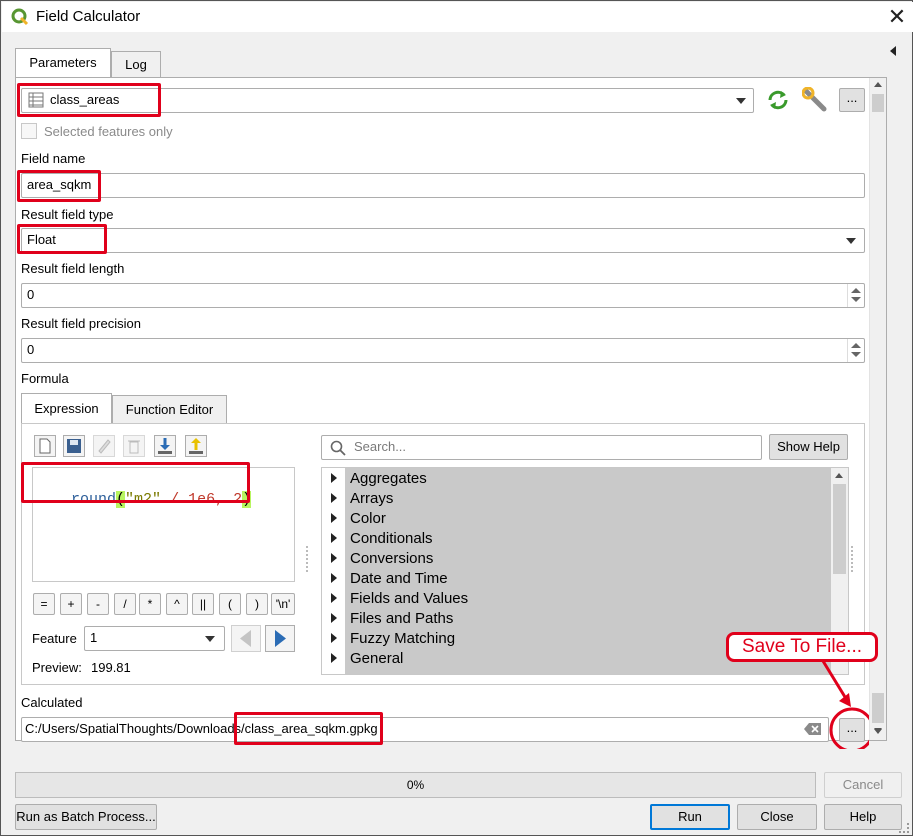  I want to click on input-layer-combo: class_areas, so click(387, 100).